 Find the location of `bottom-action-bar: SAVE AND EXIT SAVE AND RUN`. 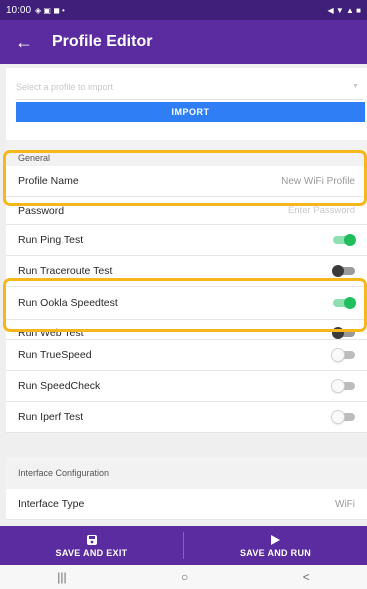

bottom-action-bar: SAVE AND EXIT SAVE AND RUN is located at coordinates (183, 545).